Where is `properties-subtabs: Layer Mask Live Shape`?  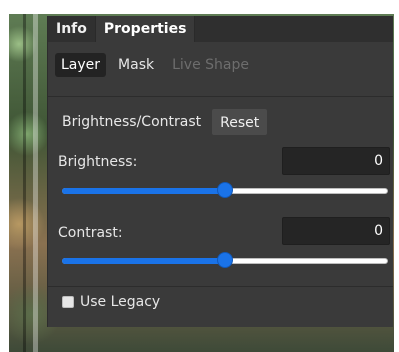
properties-subtabs: Layer Mask Live Shape is located at coordinates (155, 65).